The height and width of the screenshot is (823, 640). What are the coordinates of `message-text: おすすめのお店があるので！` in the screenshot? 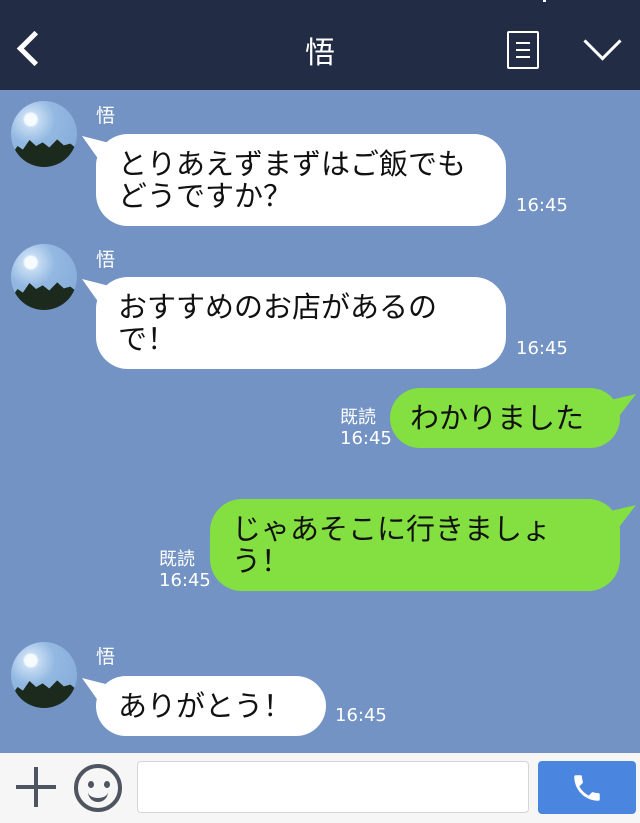 It's located at (278, 323).